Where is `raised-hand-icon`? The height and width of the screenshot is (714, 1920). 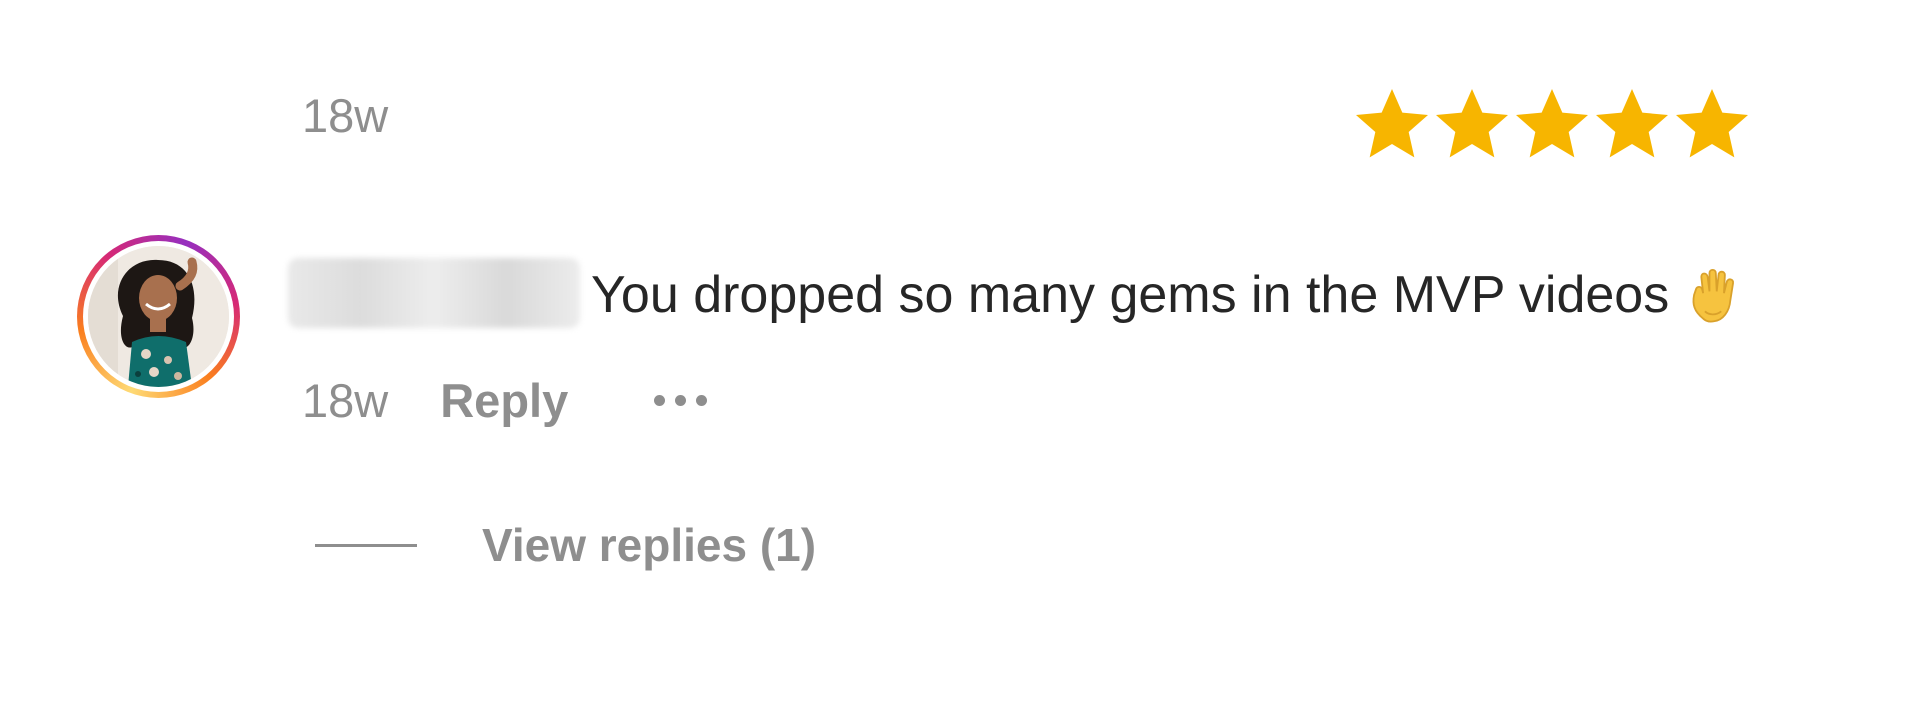 raised-hand-icon is located at coordinates (1714, 295).